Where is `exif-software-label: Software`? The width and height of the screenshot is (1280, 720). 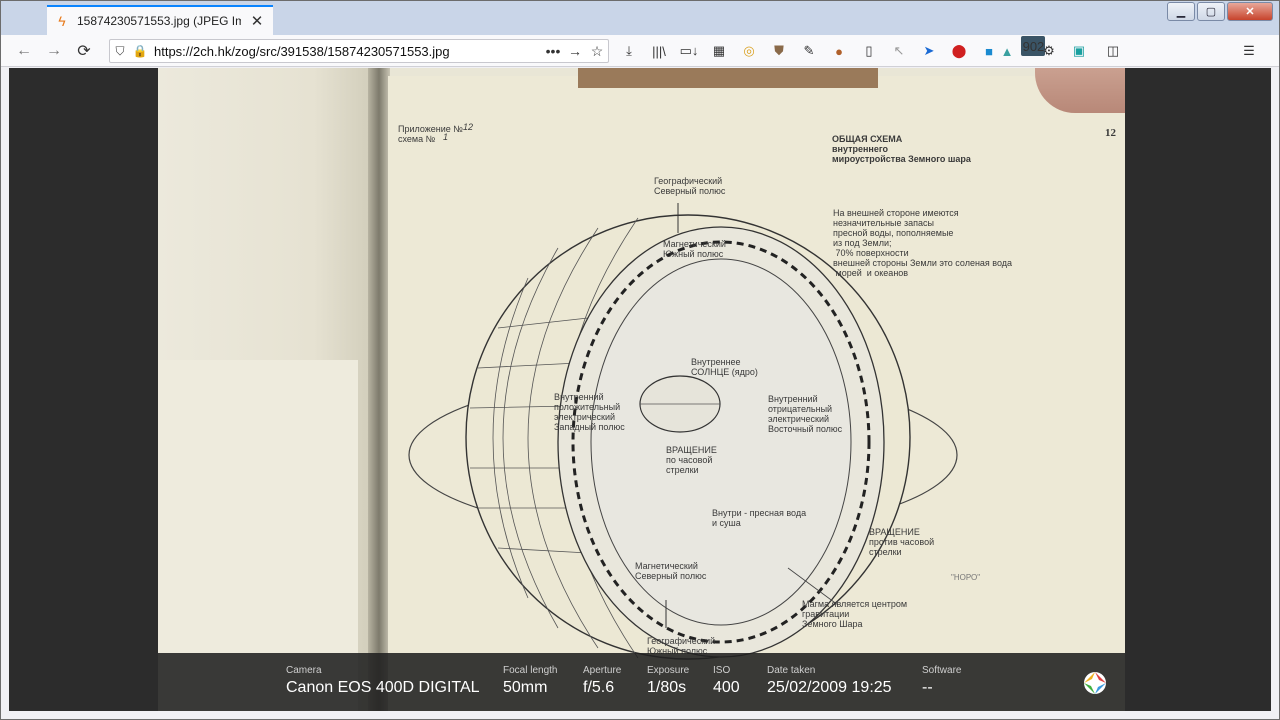
exif-software-label: Software is located at coordinates (942, 670).